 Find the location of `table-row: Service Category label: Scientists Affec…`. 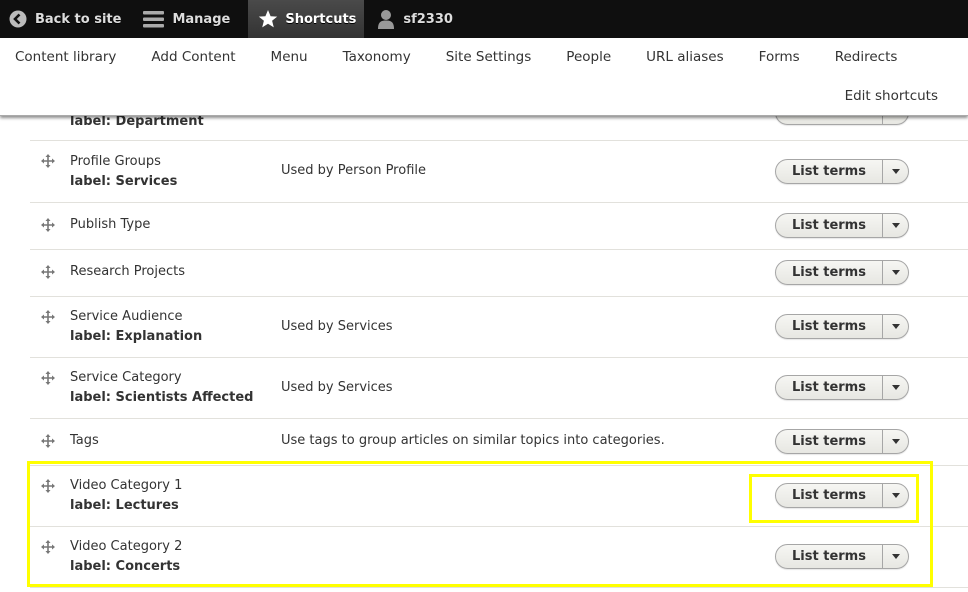

table-row: Service Category label: Scientists Affec… is located at coordinates (499, 388).